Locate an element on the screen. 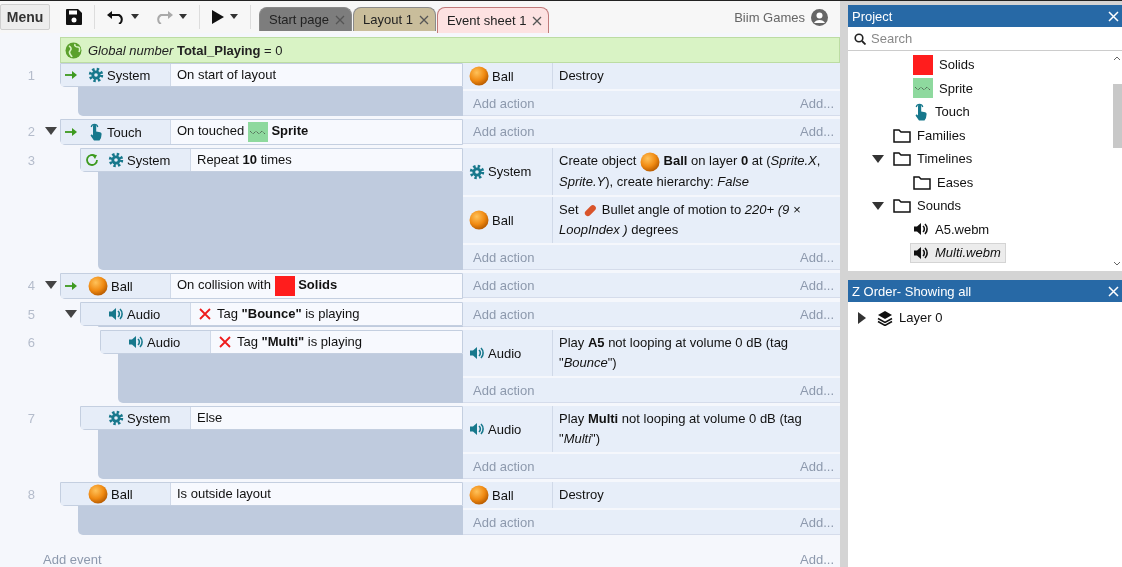 The width and height of the screenshot is (1122, 567). panel-title: Project is located at coordinates (872, 16).